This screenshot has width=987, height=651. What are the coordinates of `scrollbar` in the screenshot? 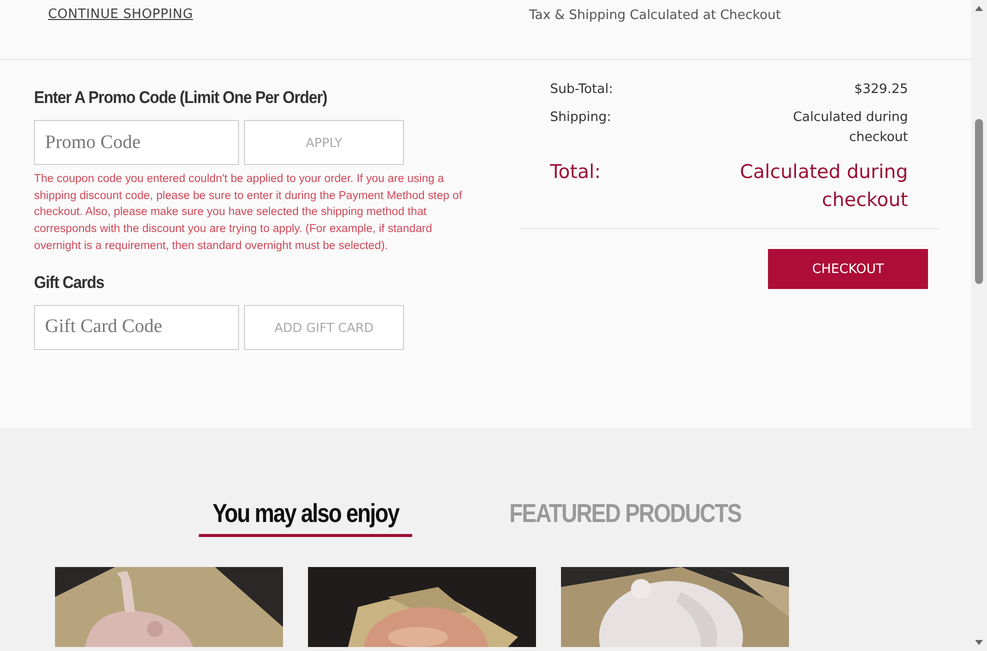 It's located at (979, 325).